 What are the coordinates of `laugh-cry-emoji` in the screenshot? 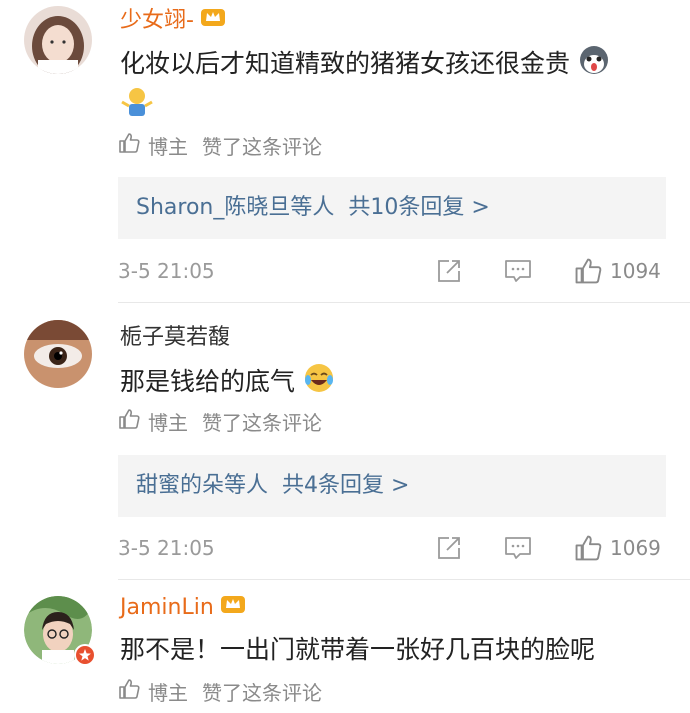 It's located at (319, 383).